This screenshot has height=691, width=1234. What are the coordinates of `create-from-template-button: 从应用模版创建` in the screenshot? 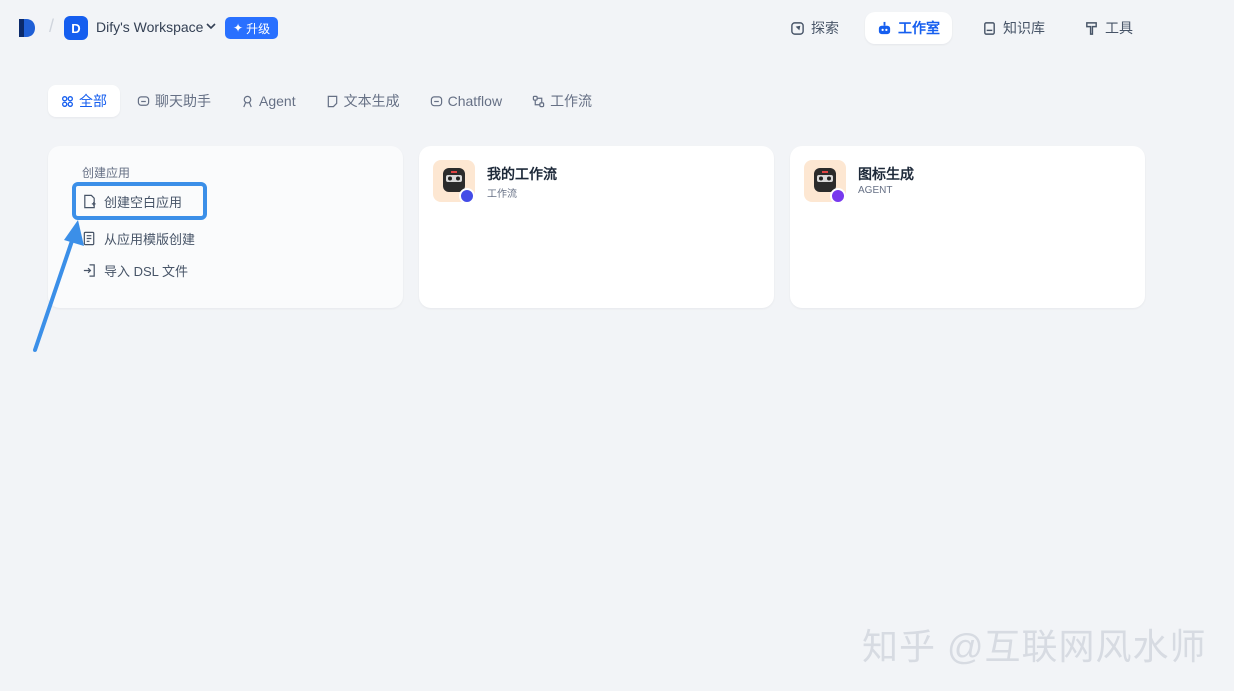 It's located at (138, 238).